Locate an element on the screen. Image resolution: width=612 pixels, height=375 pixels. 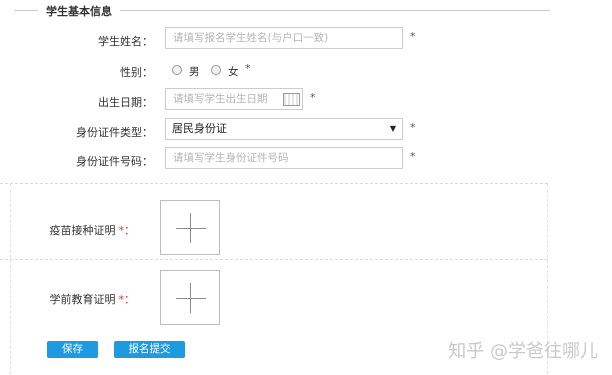
preschool-required: *： is located at coordinates (127, 299).